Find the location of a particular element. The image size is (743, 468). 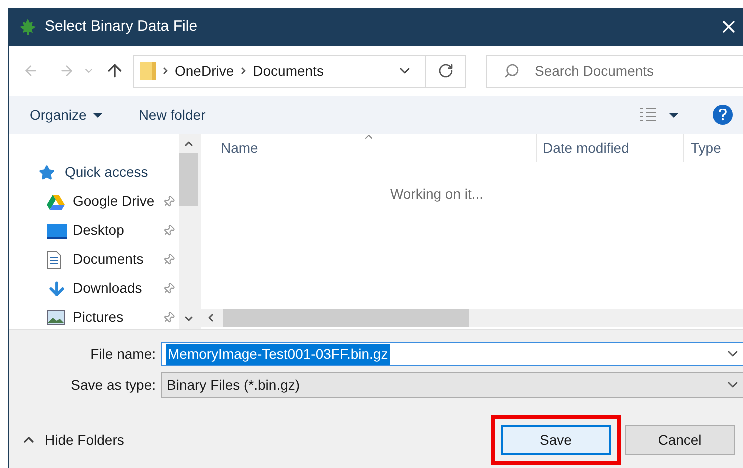

toolbar-button: Organize is located at coordinates (66, 115).